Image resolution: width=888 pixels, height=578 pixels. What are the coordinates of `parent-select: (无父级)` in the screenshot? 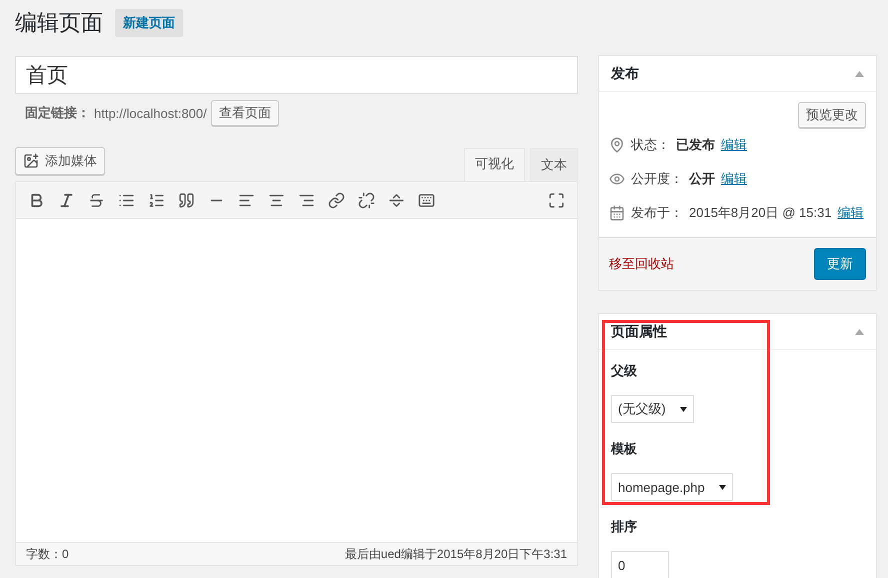 It's located at (652, 409).